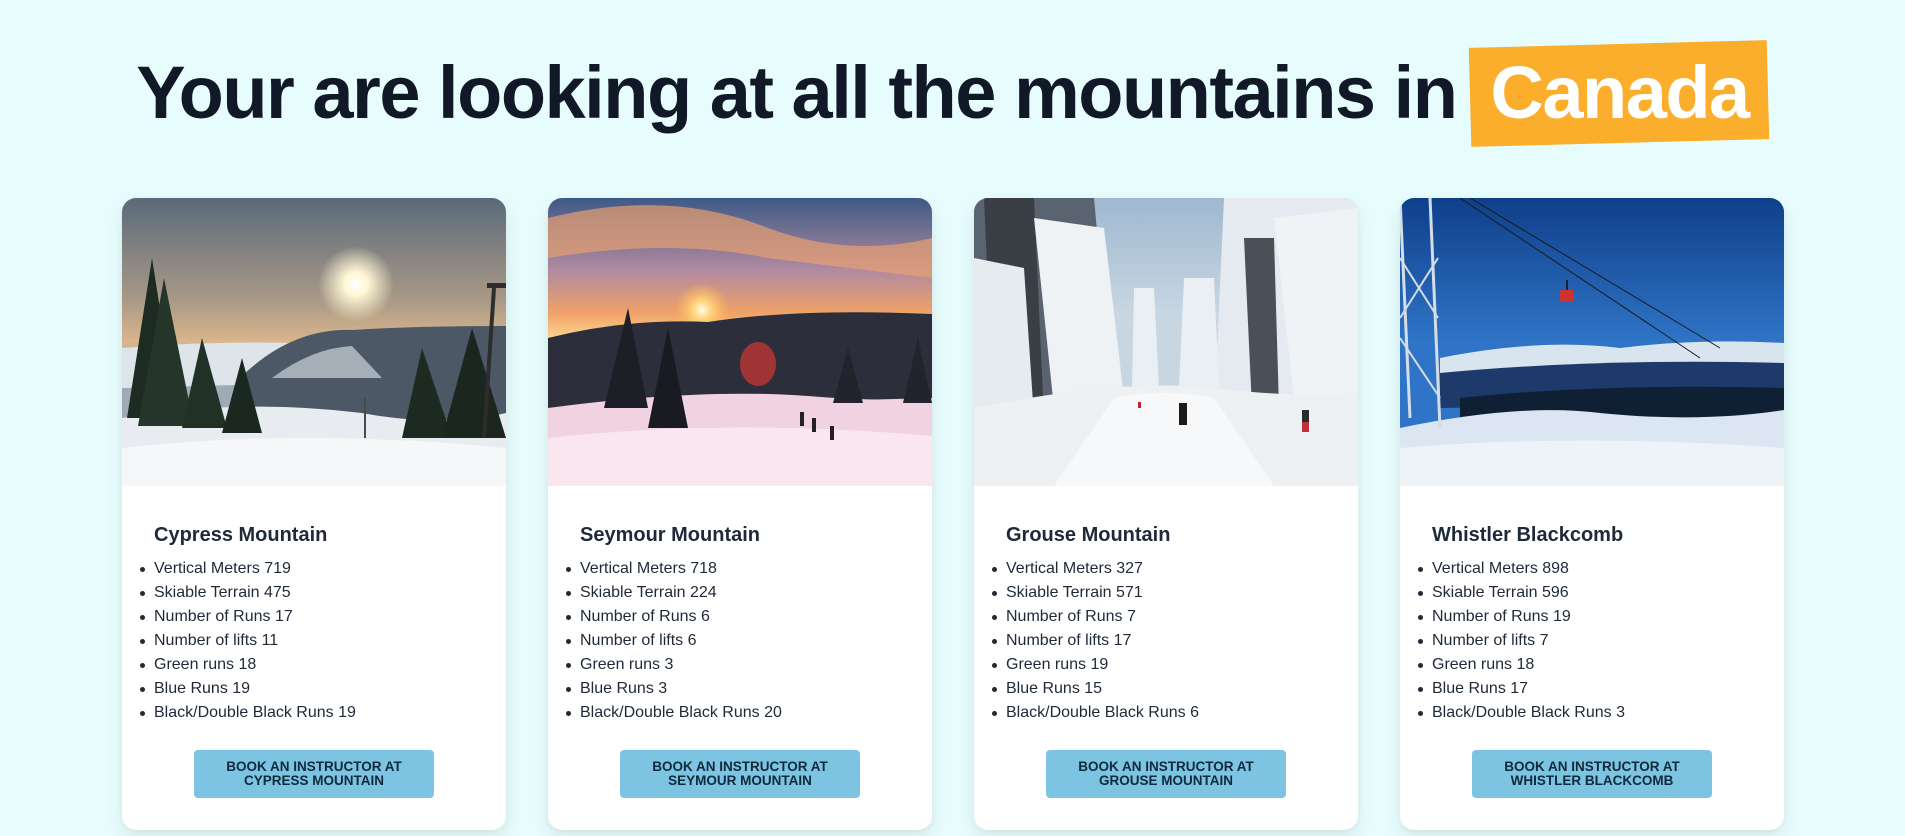 This screenshot has width=1905, height=836. Describe the element at coordinates (323, 569) in the screenshot. I see `stat-vertical-meters: Vertical Meters 719` at that location.